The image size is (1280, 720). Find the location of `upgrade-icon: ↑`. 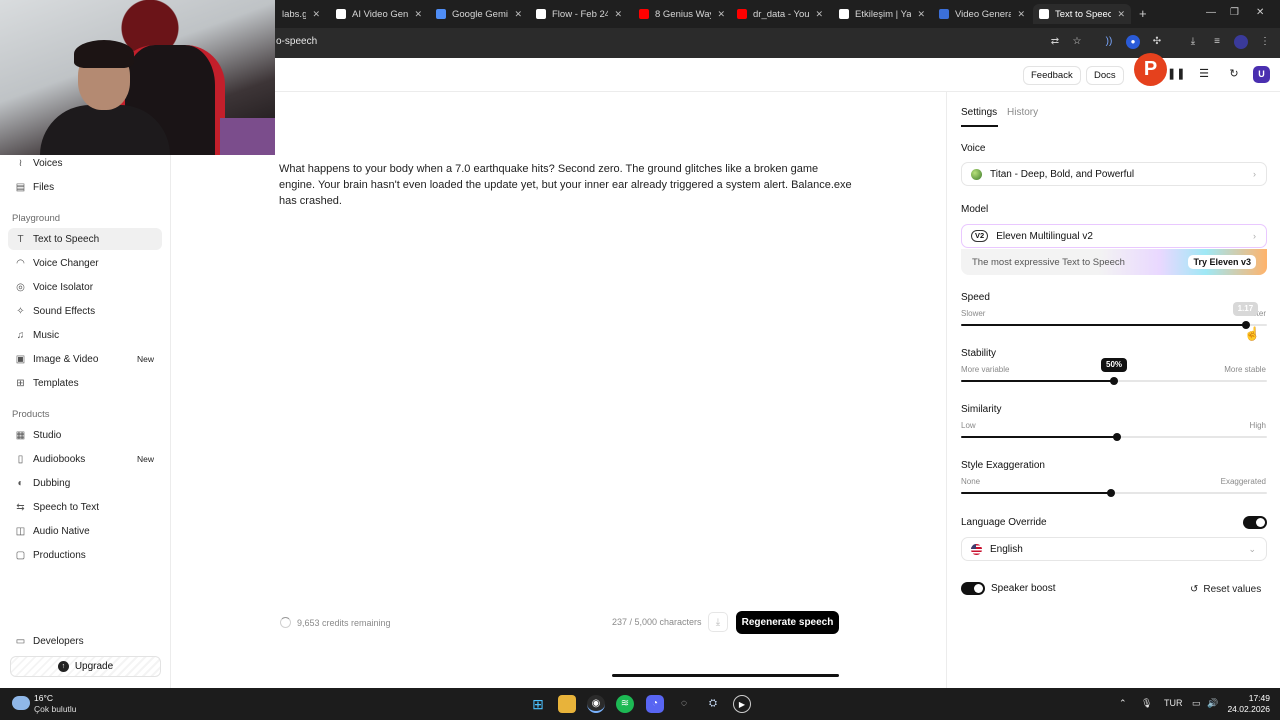

upgrade-icon: ↑ is located at coordinates (63, 666).